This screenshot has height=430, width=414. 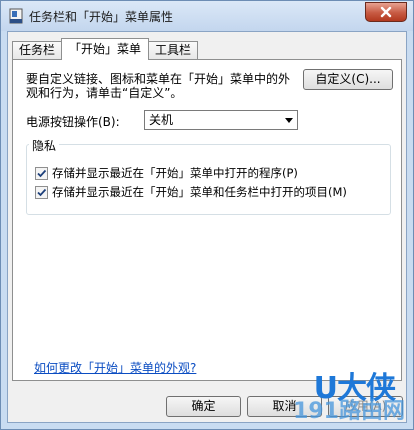 I want to click on close-button, so click(x=386, y=12).